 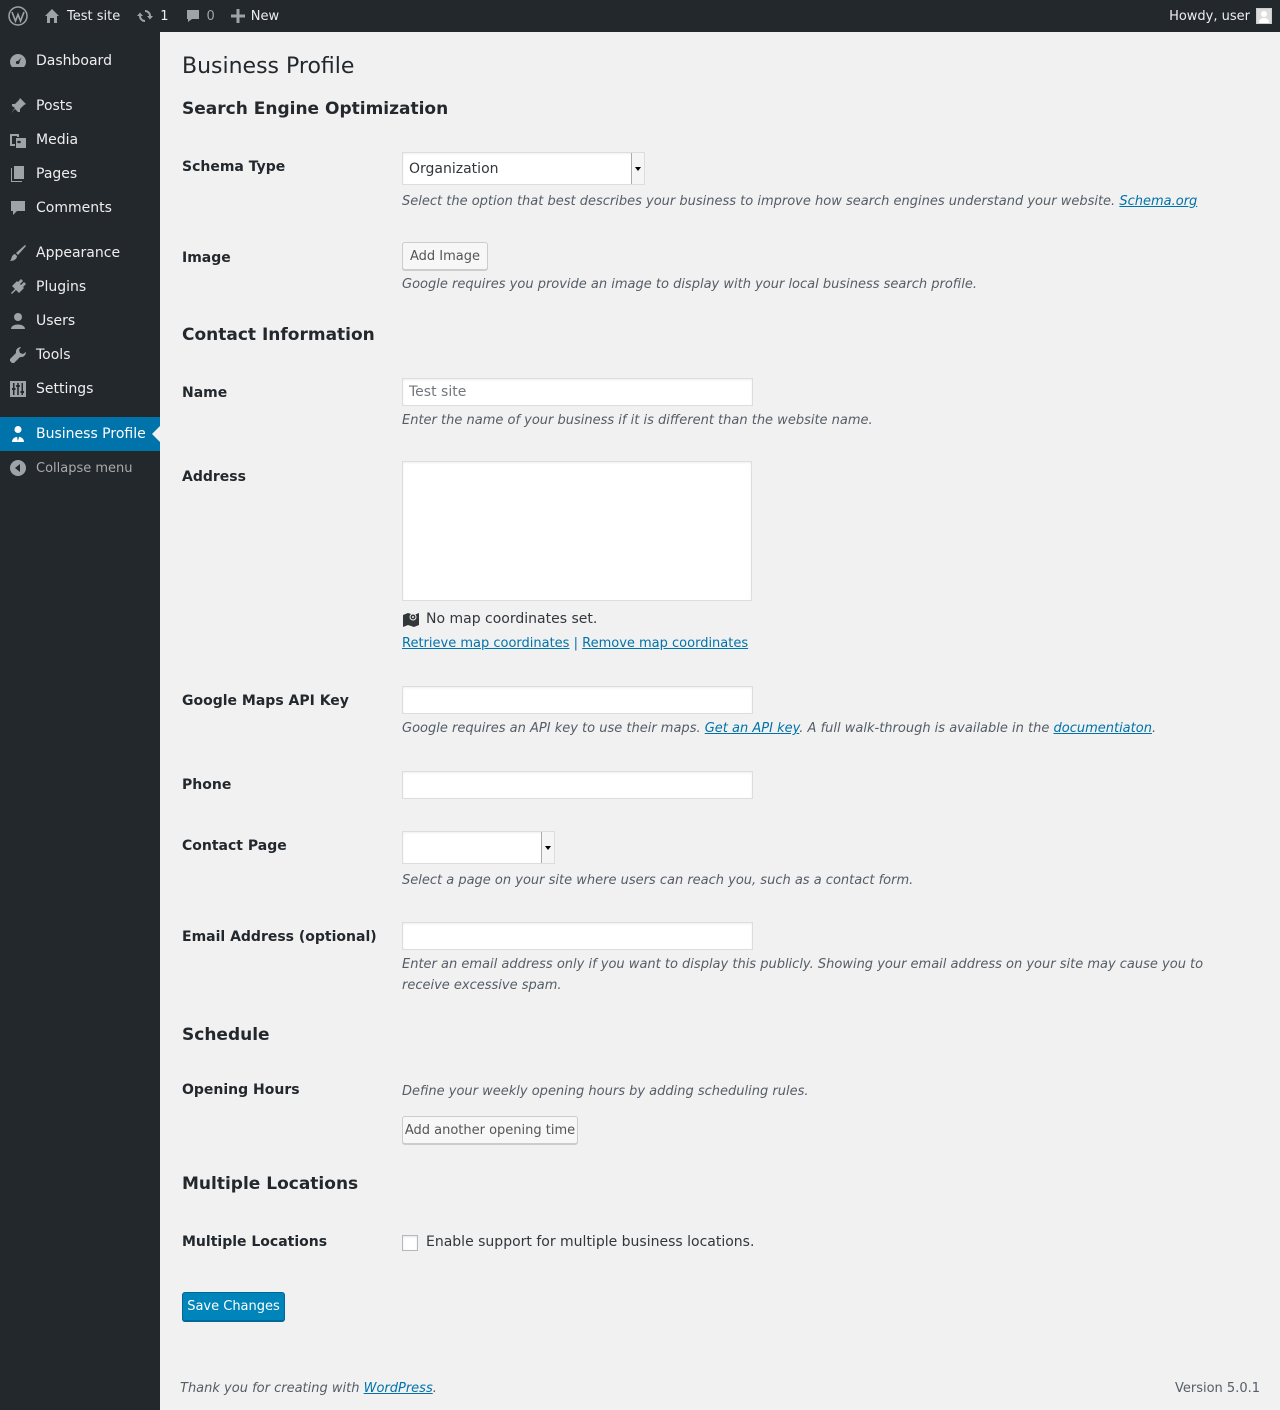 I want to click on sidebar-item-business-profile: Business Profile, so click(x=80, y=434).